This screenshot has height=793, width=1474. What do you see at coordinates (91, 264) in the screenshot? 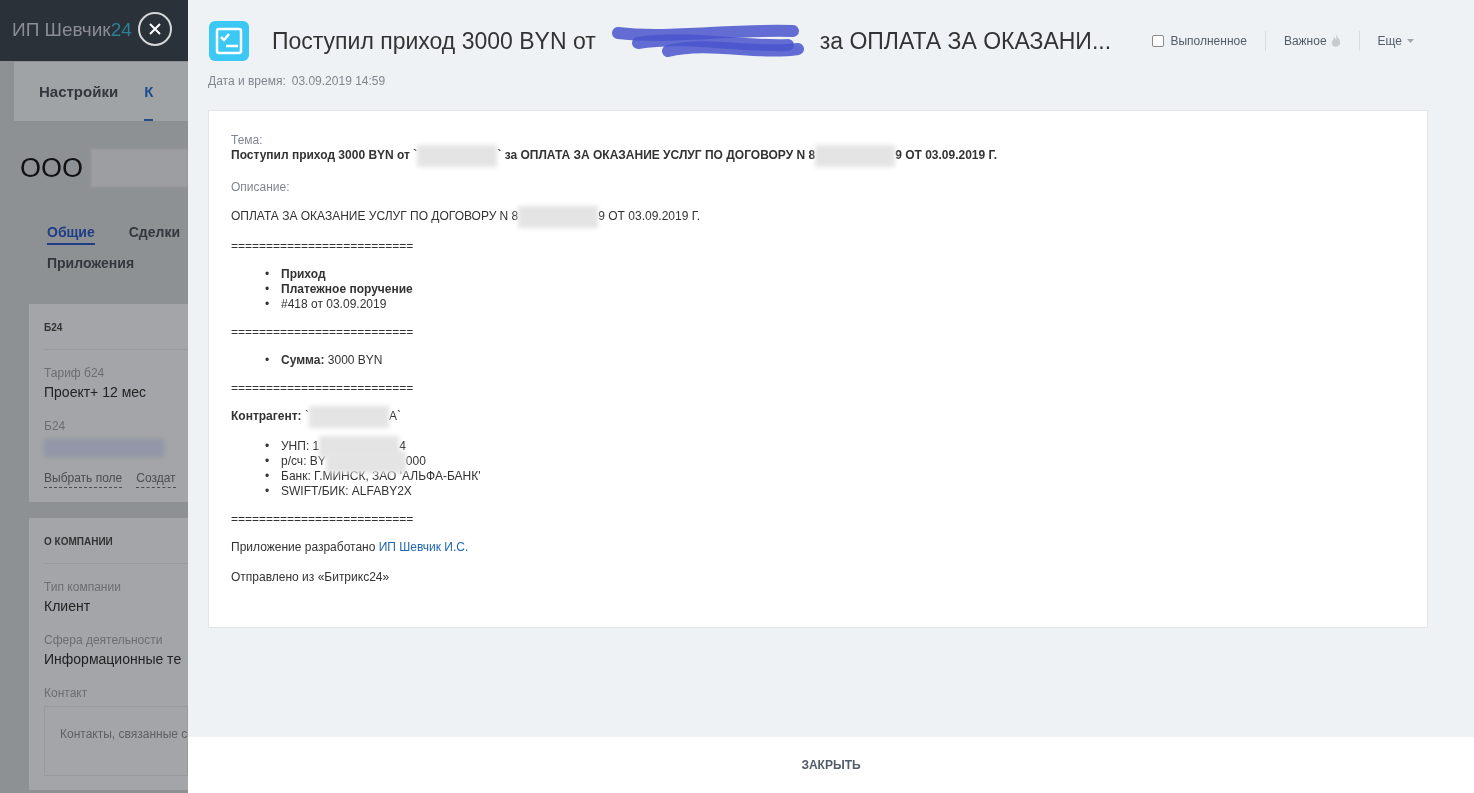
I see `section-tab: Приложения` at bounding box center [91, 264].